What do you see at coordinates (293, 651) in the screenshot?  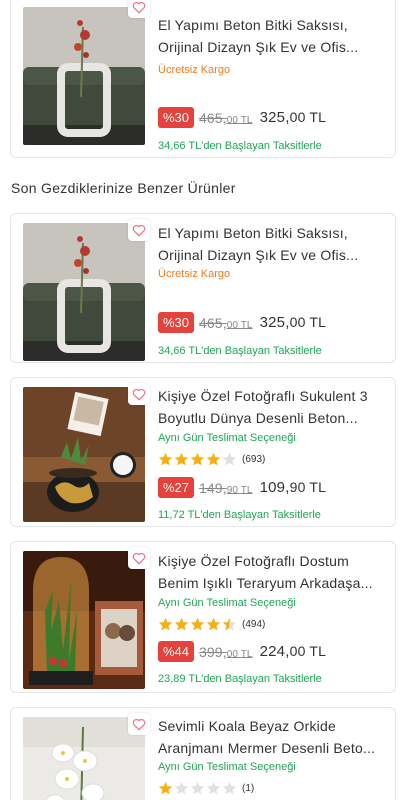 I see `current-price: 224,00 TL` at bounding box center [293, 651].